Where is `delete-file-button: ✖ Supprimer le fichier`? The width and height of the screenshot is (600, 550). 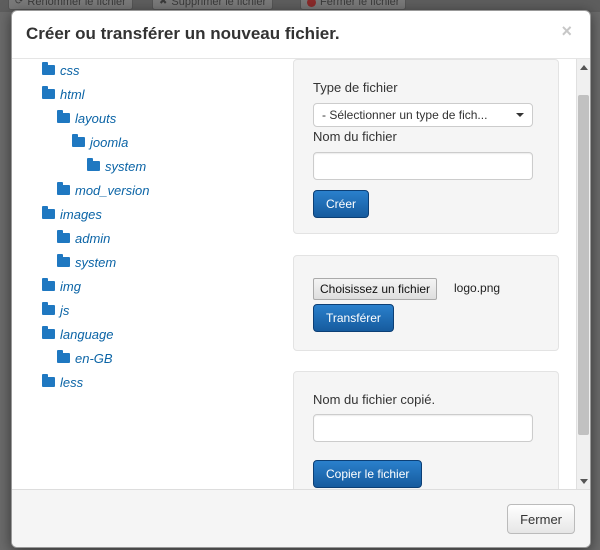
delete-file-button: ✖ Supprimer le fichier is located at coordinates (213, 5).